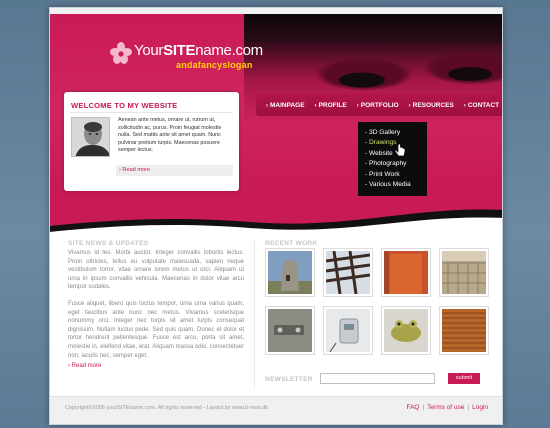 This screenshot has height=428, width=550. Describe the element at coordinates (229, 50) in the screenshot. I see `logo-suffix: name.com` at that location.